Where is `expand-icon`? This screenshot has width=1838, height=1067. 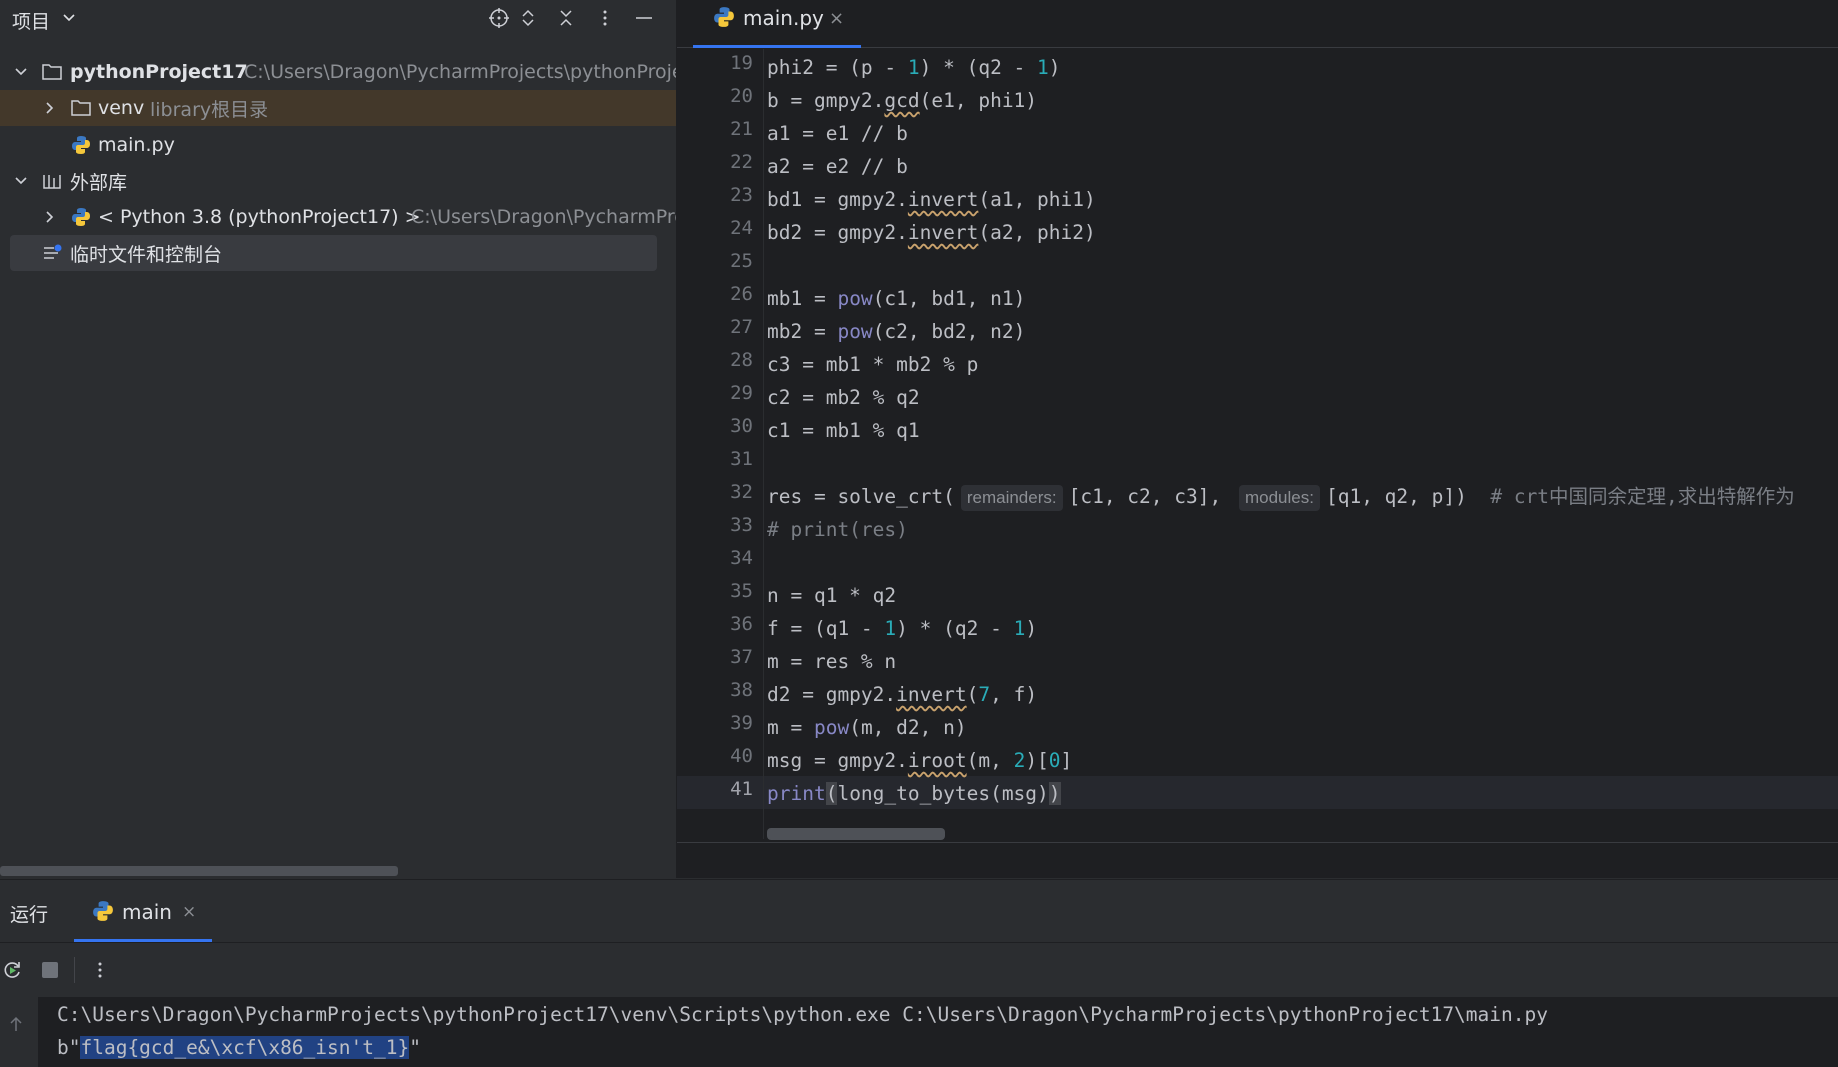
expand-icon is located at coordinates (528, 18).